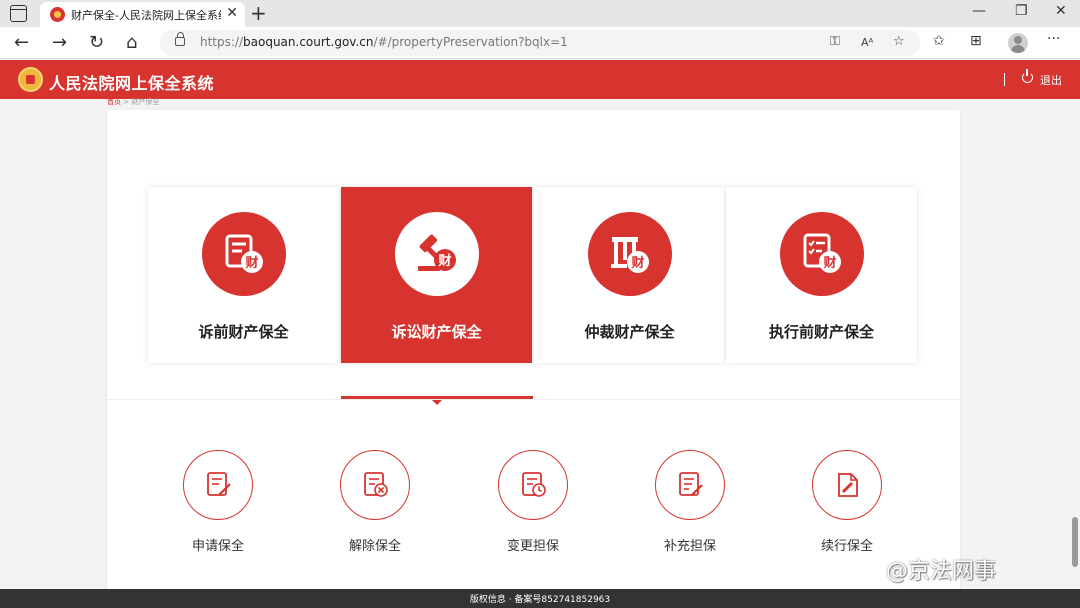  What do you see at coordinates (218, 485) in the screenshot?
I see `apply-edit-icon` at bounding box center [218, 485].